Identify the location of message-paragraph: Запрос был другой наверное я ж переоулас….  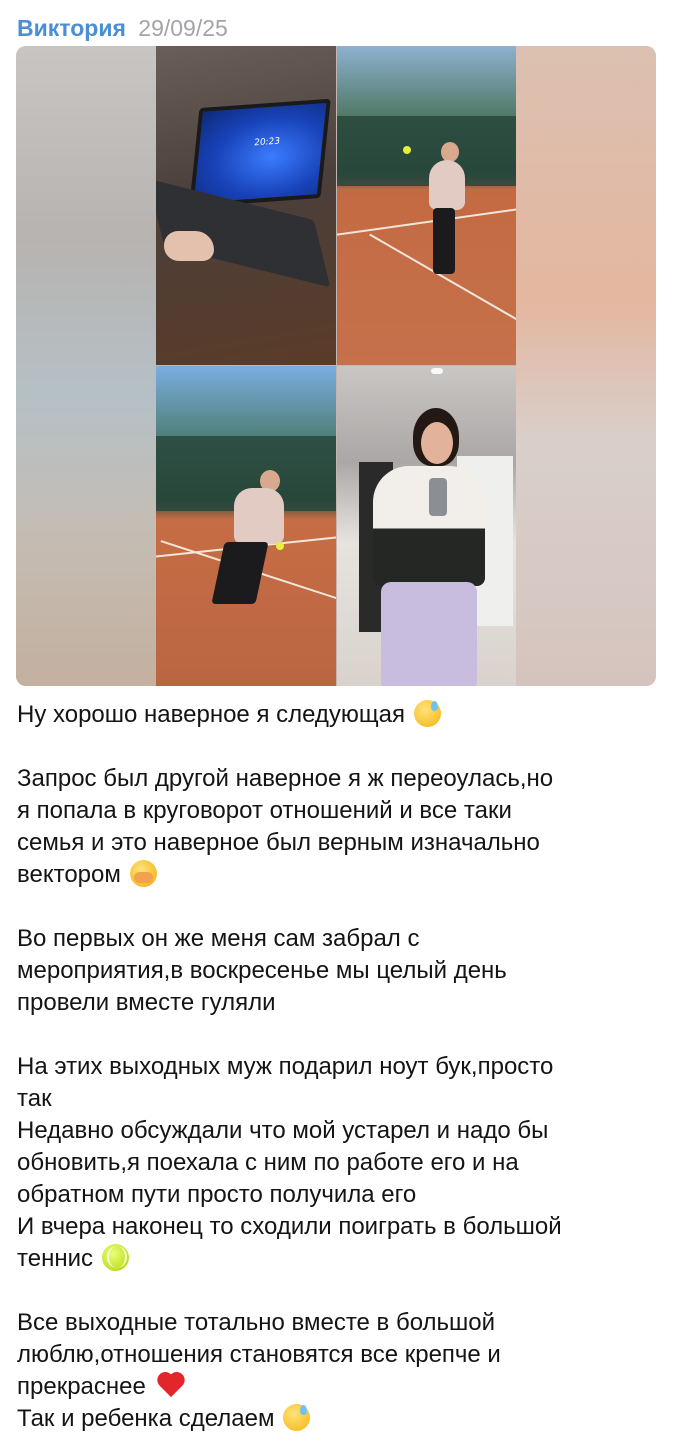
(285, 826).